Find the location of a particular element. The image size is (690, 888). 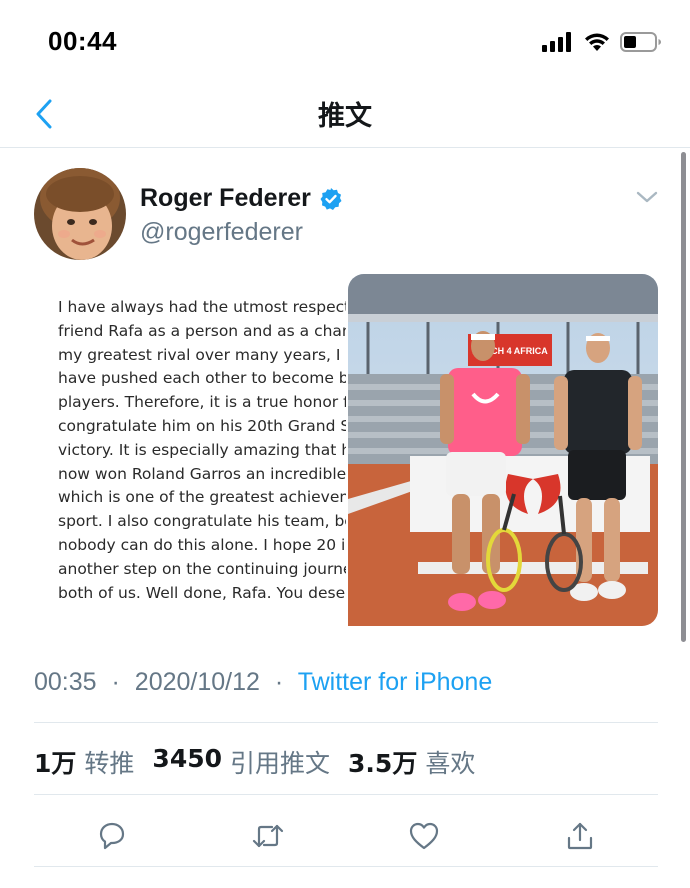

statement-line: nobody can do this alone. I hope 20 is is located at coordinates (202, 544).